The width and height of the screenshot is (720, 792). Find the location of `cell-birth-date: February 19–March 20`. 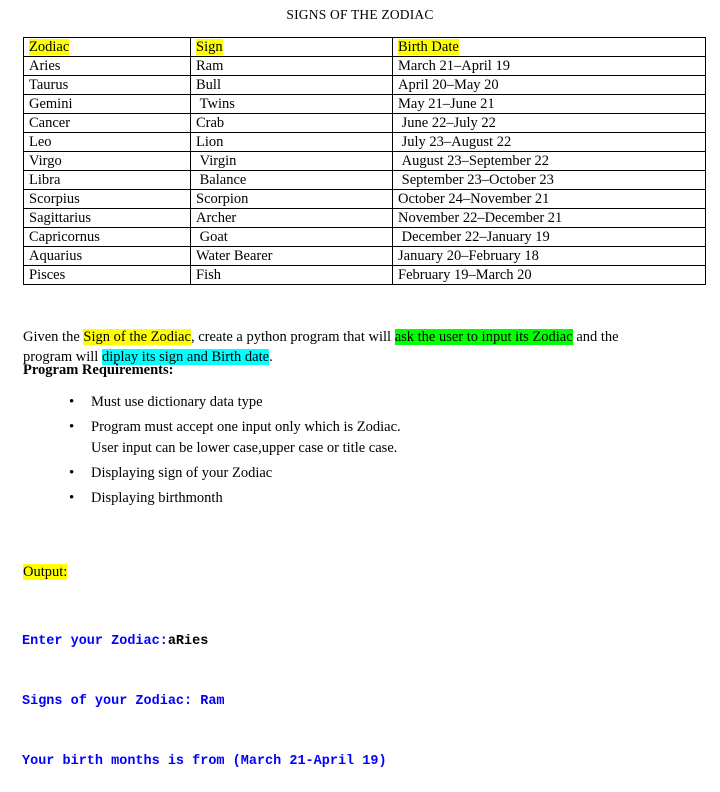

cell-birth-date: February 19–March 20 is located at coordinates (549, 275).